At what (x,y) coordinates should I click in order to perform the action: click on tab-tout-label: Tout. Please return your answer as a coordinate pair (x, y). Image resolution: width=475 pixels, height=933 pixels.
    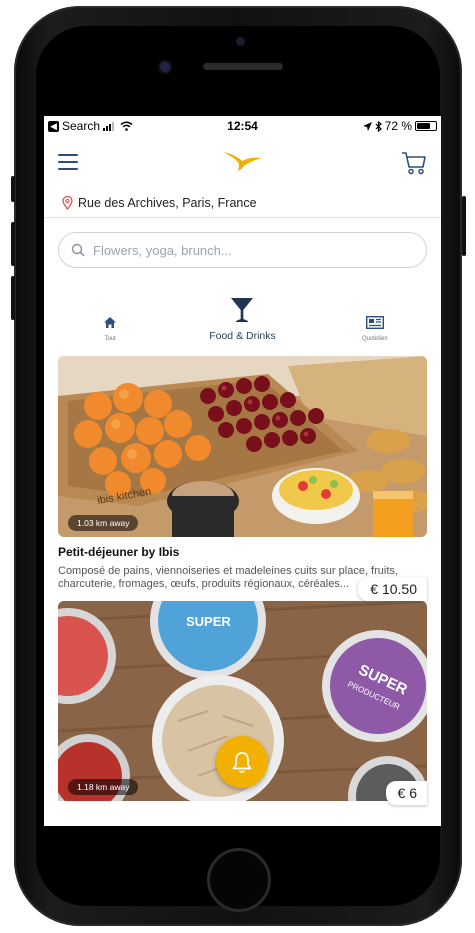
    Looking at the image, I should click on (110, 339).